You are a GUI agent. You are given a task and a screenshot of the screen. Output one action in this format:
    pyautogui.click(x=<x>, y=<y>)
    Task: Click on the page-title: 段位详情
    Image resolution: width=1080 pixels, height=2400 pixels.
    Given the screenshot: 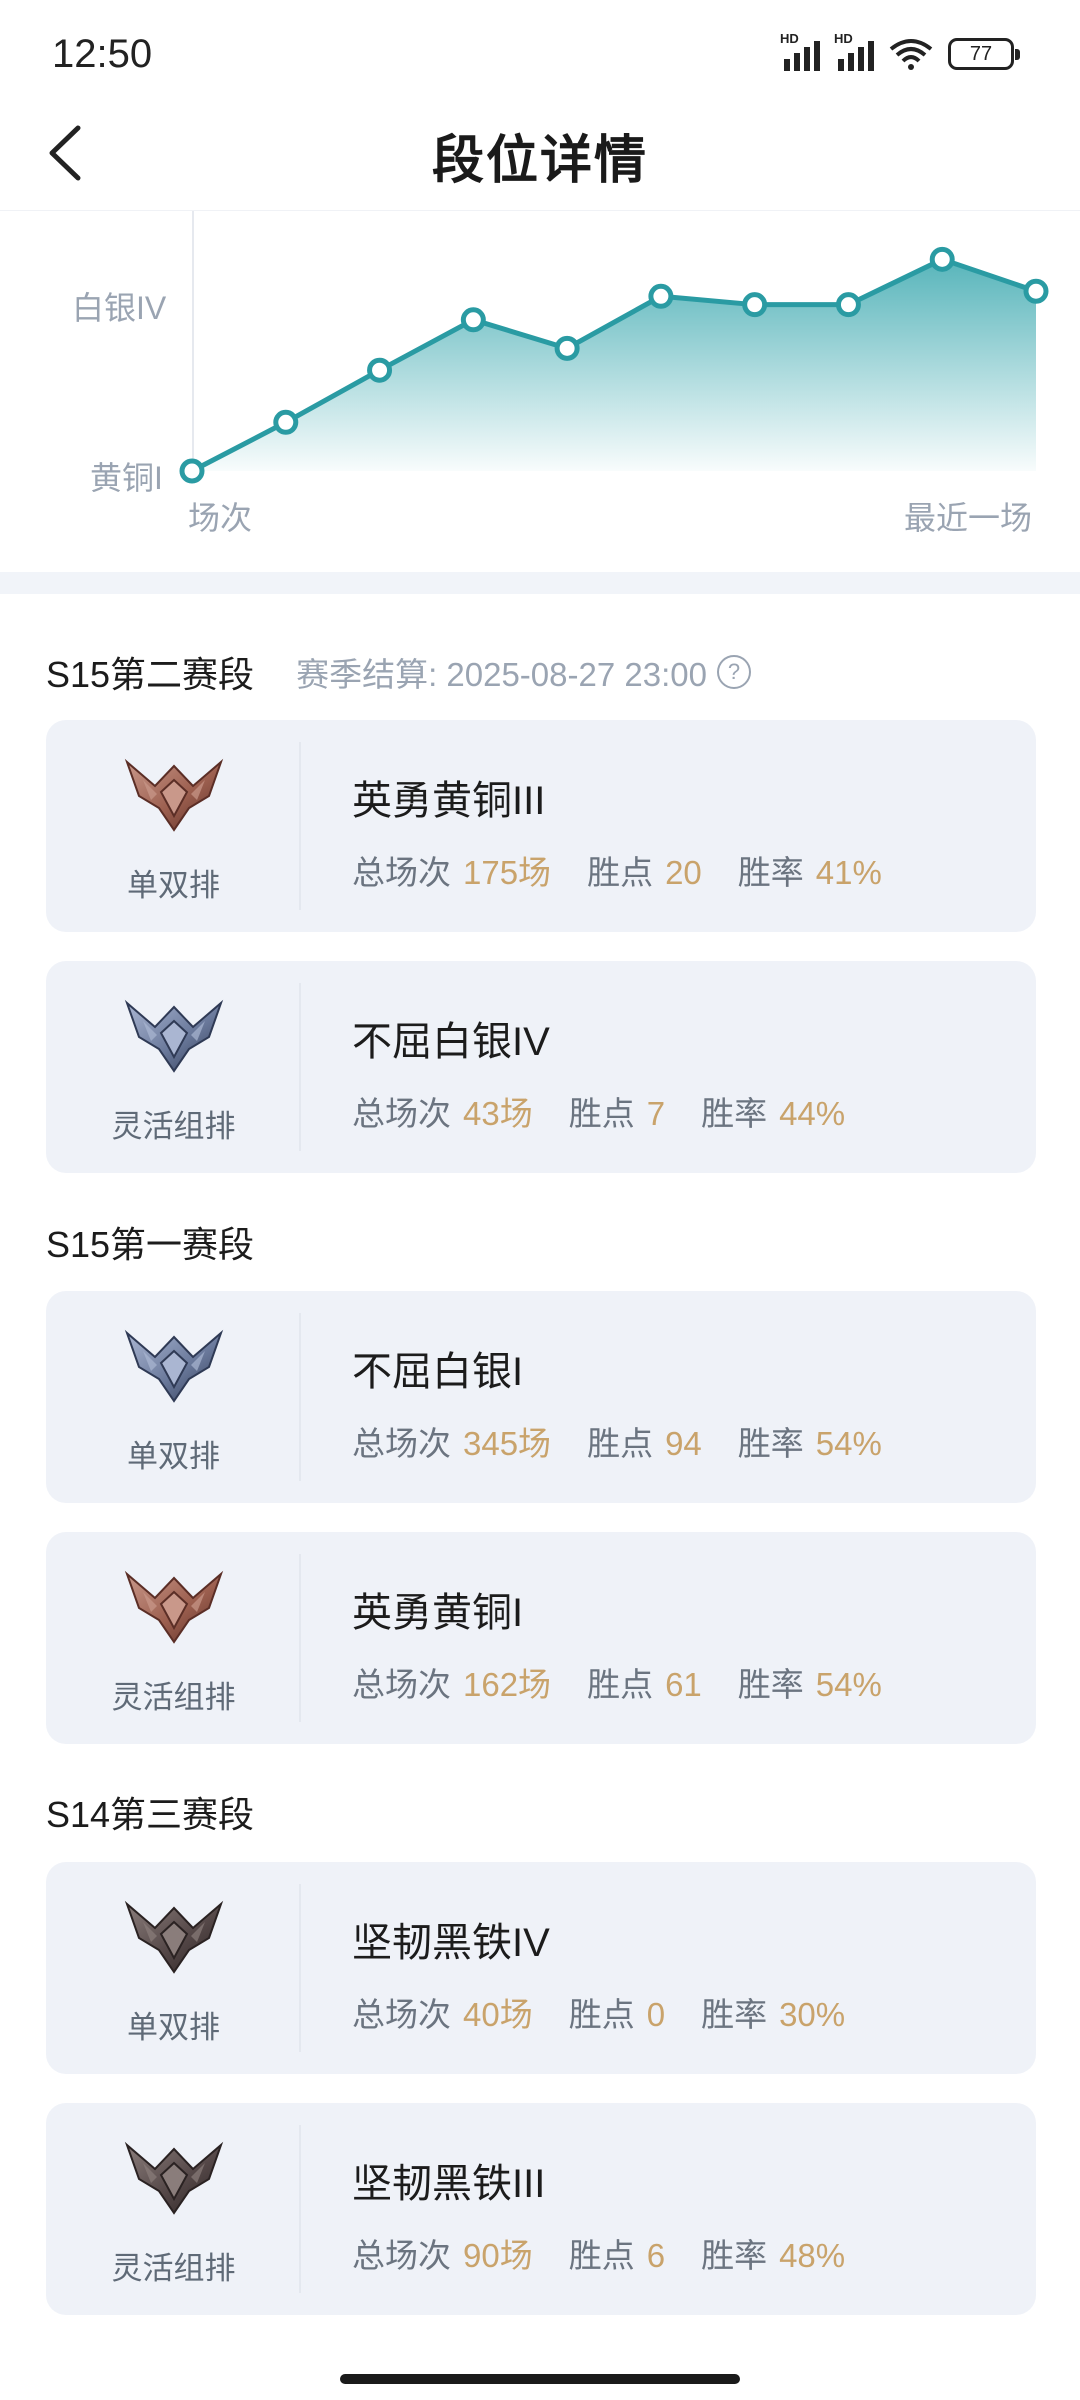 What is the action you would take?
    pyautogui.click(x=539, y=161)
    